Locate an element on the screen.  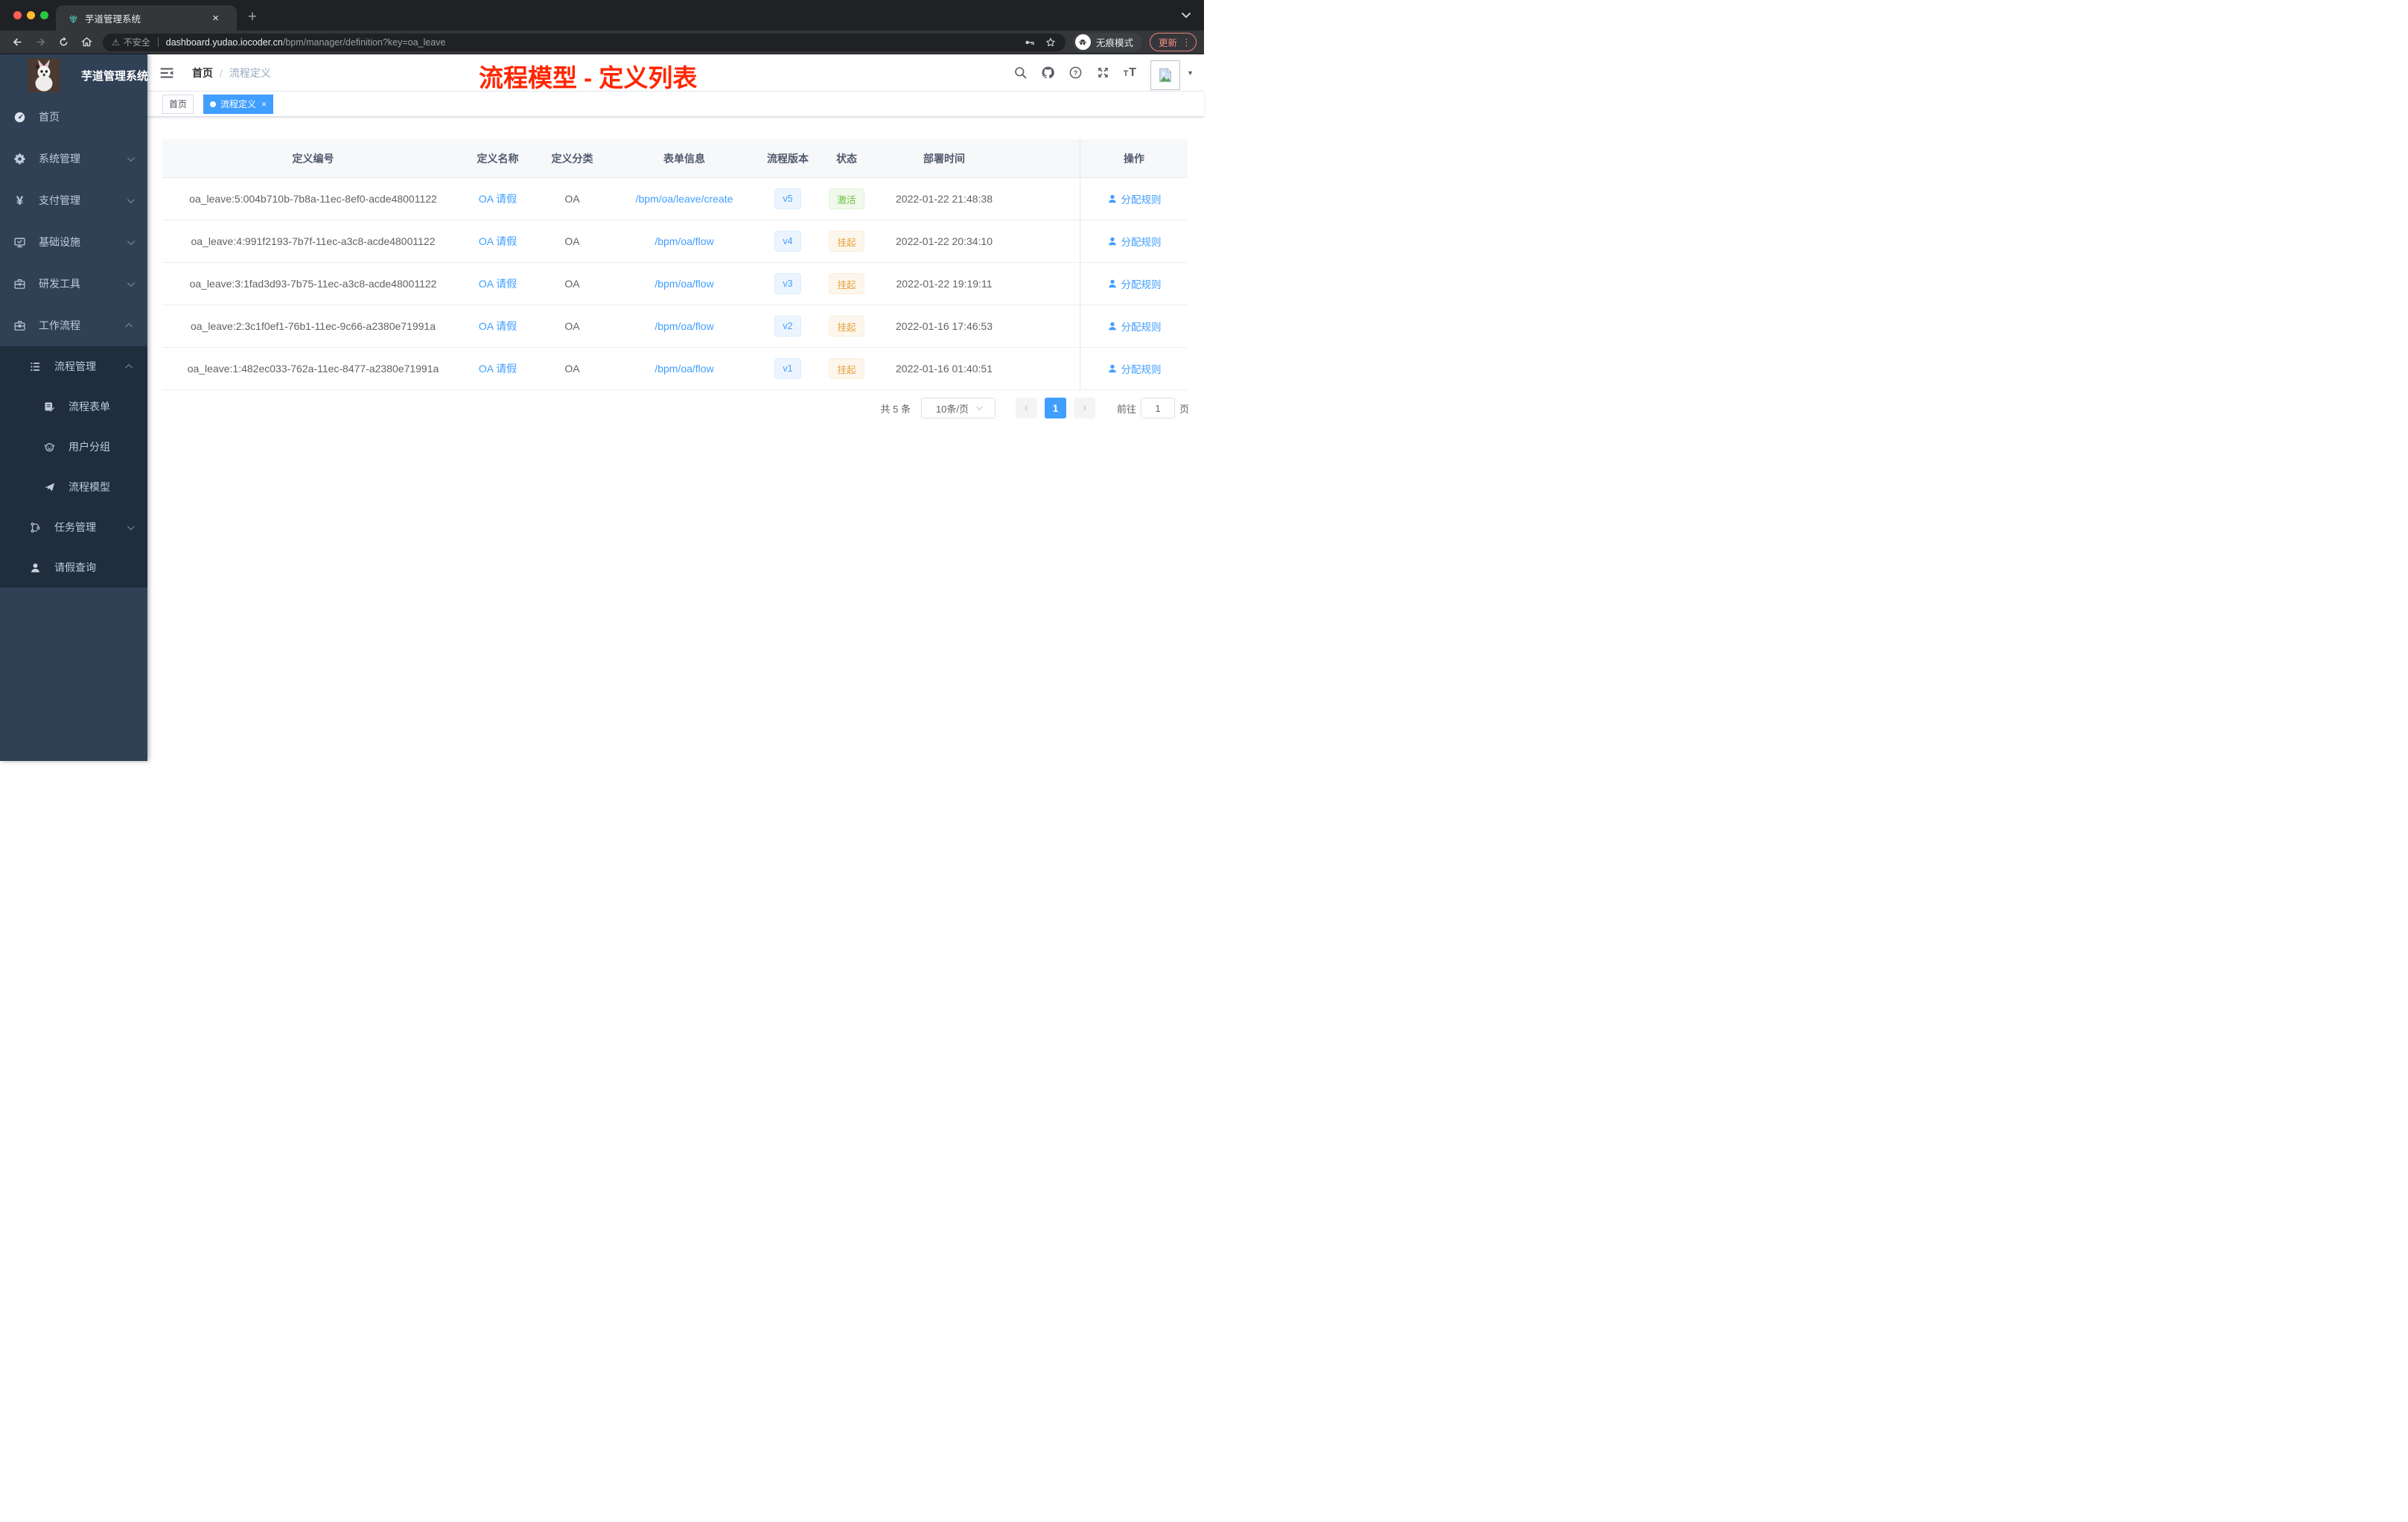
breadcrumb-home: 首页 is located at coordinates (202, 73).